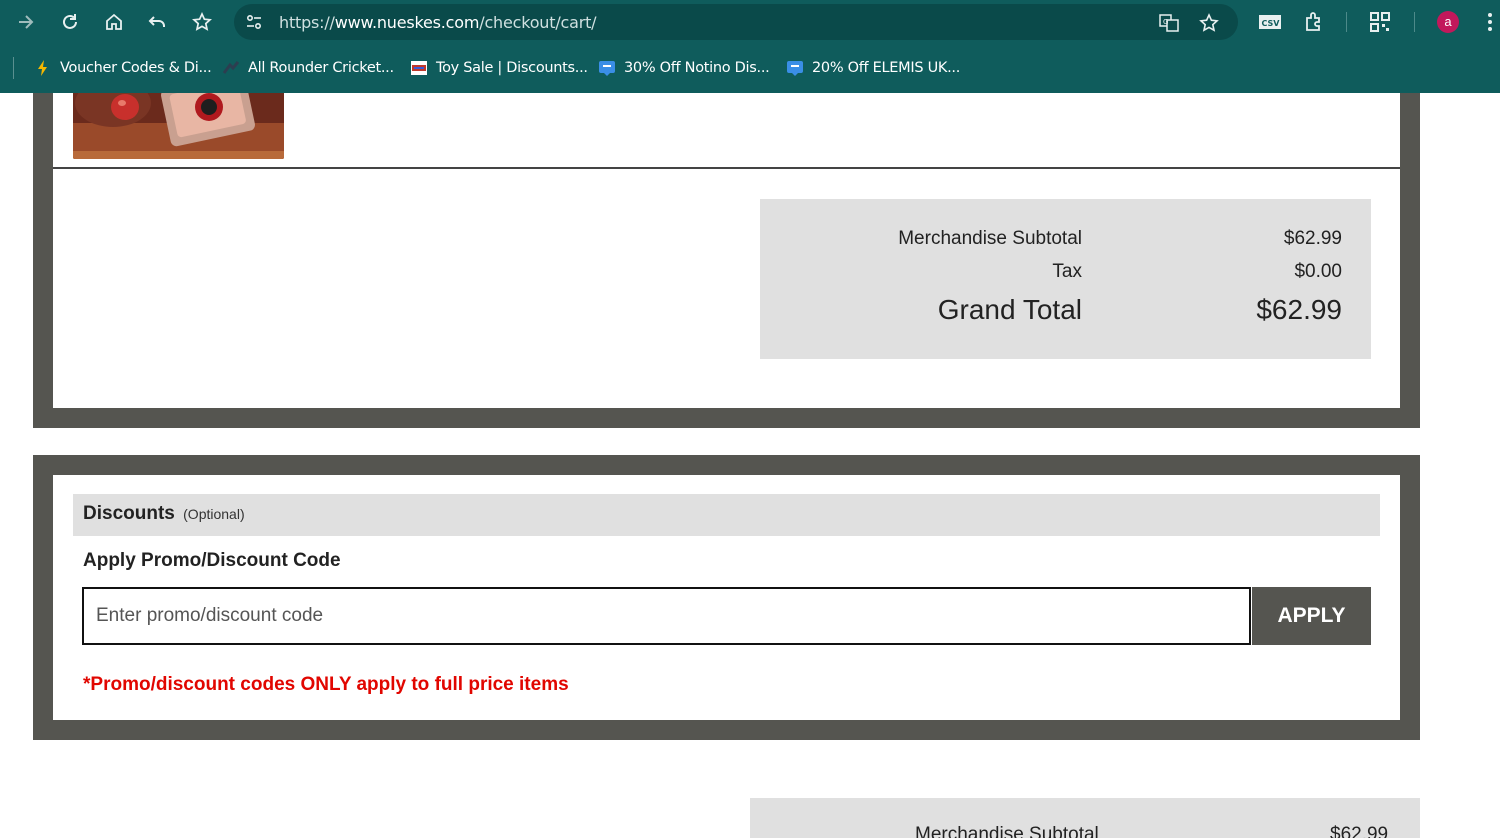  What do you see at coordinates (1169, 23) in the screenshot?
I see `translate-icon: G` at bounding box center [1169, 23].